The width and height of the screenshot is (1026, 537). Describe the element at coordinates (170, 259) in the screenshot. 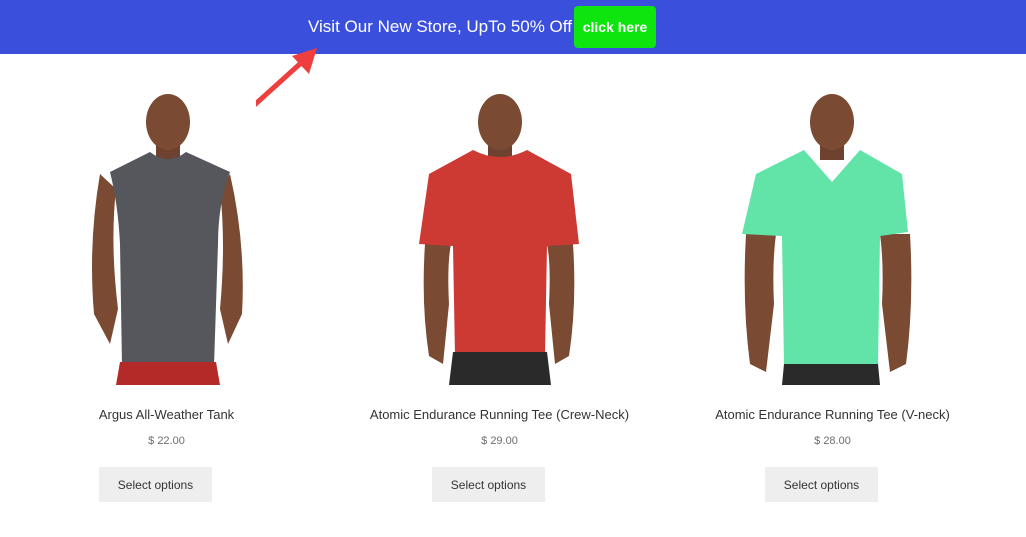

I see `shirt` at that location.